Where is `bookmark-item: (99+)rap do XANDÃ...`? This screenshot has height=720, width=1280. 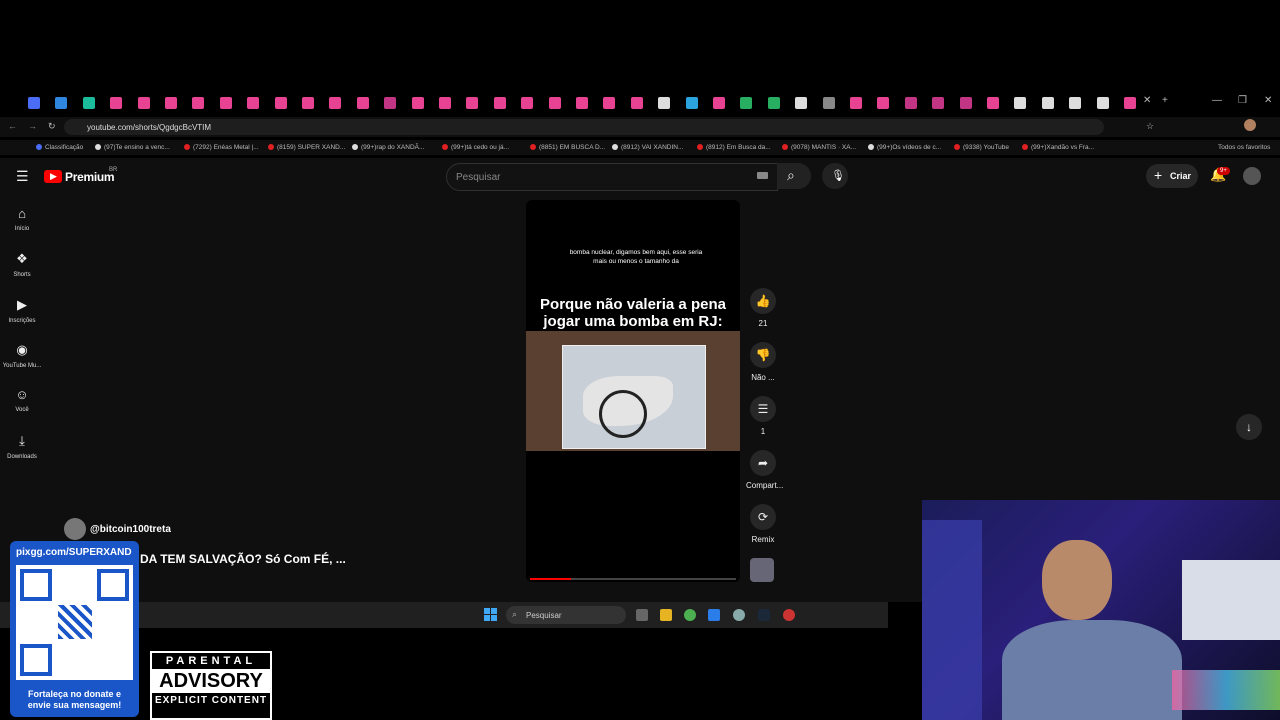 bookmark-item: (99+)rap do XANDÃ... is located at coordinates (388, 147).